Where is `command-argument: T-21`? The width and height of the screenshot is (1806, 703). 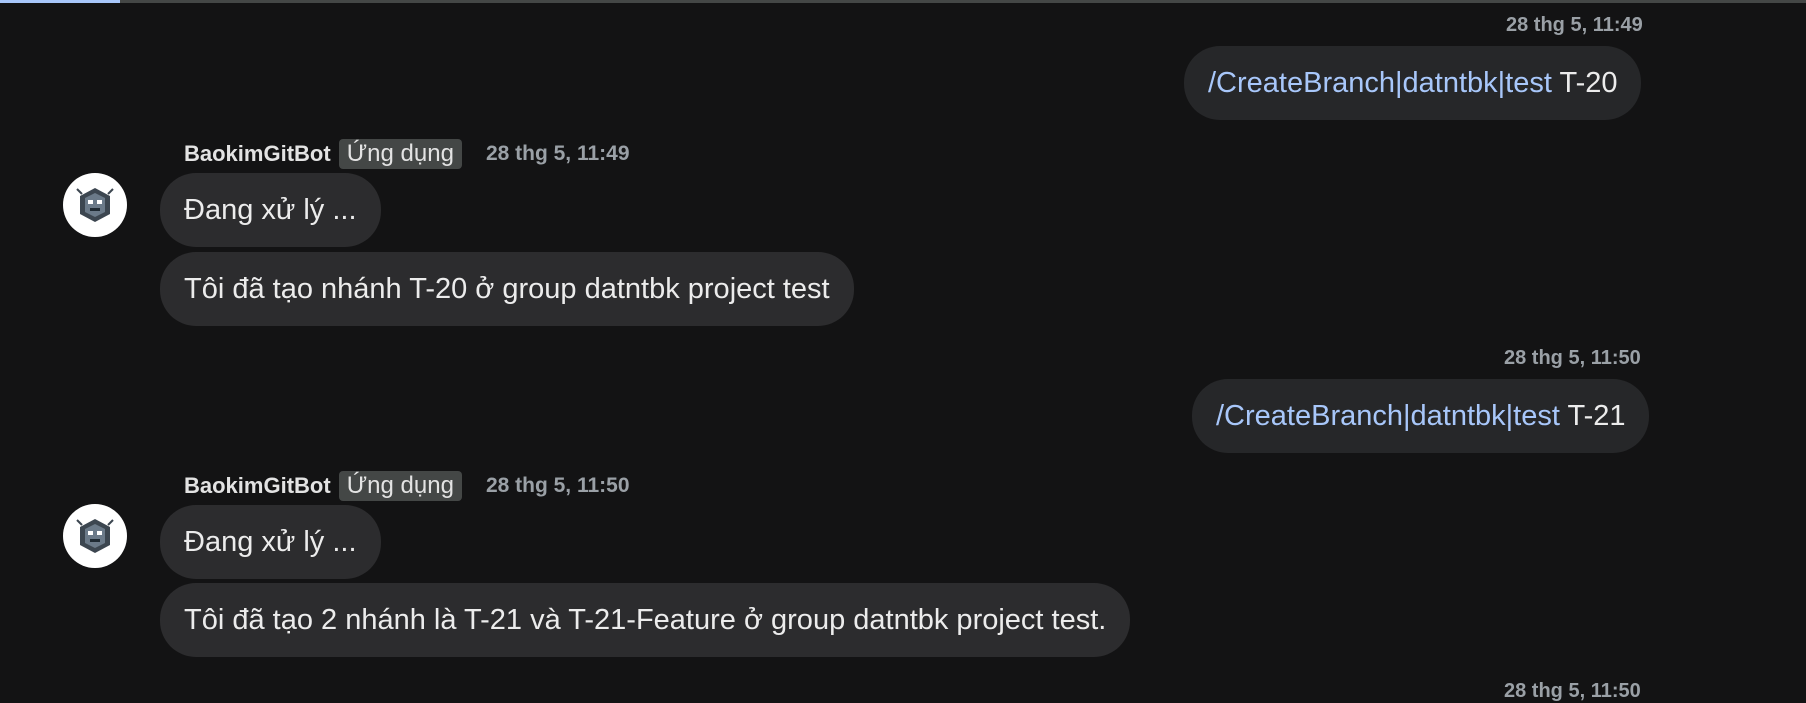 command-argument: T-21 is located at coordinates (1592, 415).